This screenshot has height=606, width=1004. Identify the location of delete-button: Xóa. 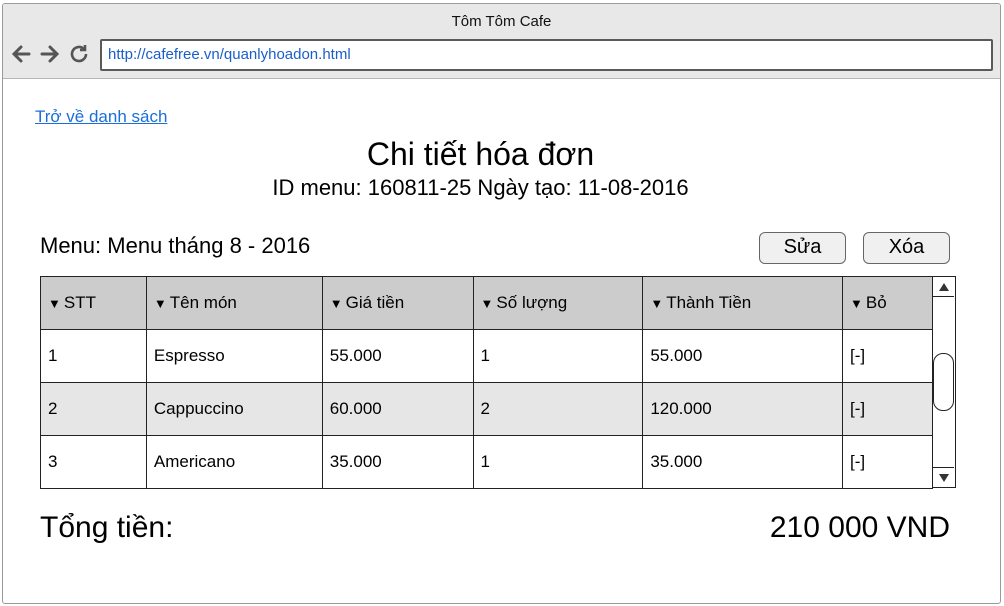
(906, 248).